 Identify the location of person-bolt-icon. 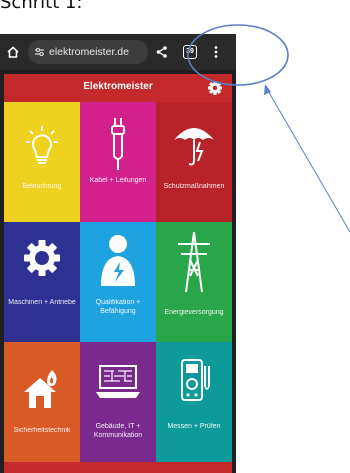
(118, 260).